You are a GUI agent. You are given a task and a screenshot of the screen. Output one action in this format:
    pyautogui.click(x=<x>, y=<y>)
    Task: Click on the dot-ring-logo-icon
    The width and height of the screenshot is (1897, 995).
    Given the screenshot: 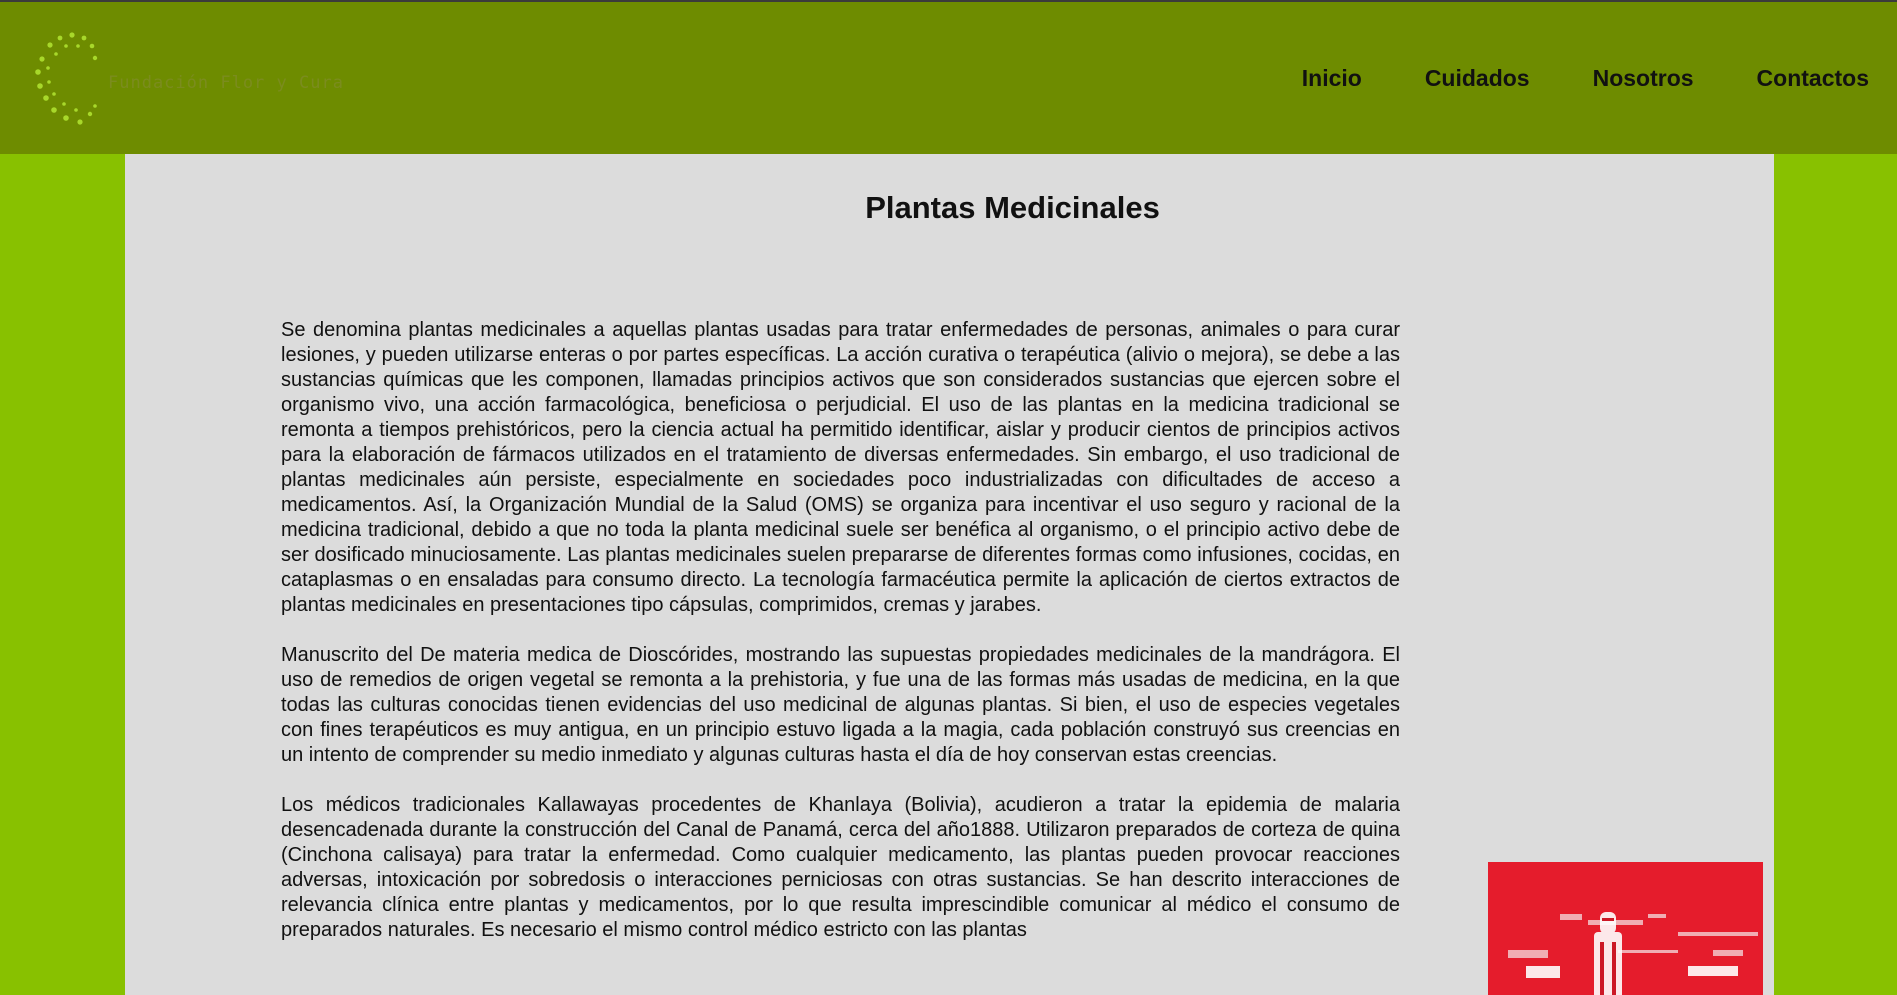 What is the action you would take?
    pyautogui.click(x=66, y=78)
    